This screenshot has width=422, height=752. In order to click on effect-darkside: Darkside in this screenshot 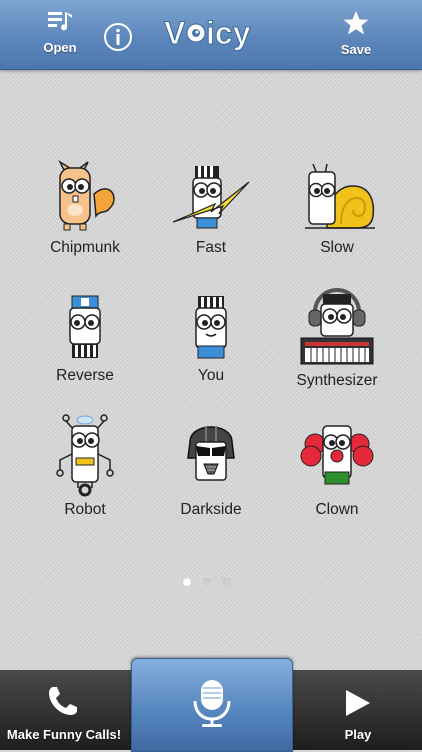, I will do `click(211, 465)`.